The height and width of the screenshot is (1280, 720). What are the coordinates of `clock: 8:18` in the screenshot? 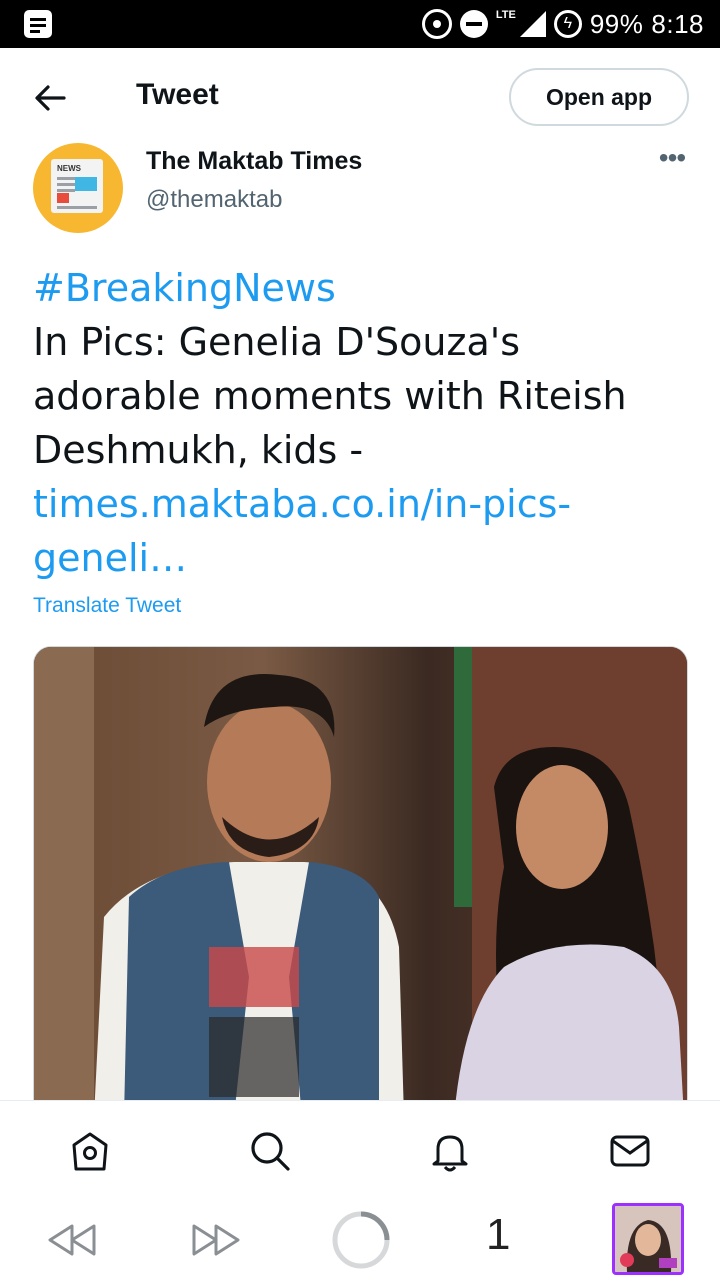 It's located at (677, 23).